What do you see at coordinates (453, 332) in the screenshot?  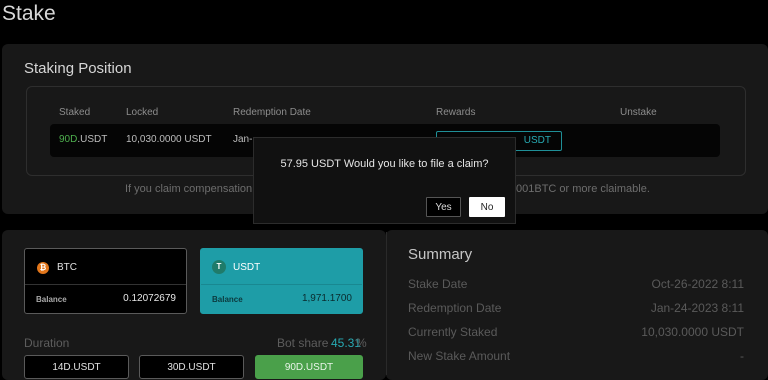 I see `summary-label-currently-staked: Currently Staked` at bounding box center [453, 332].